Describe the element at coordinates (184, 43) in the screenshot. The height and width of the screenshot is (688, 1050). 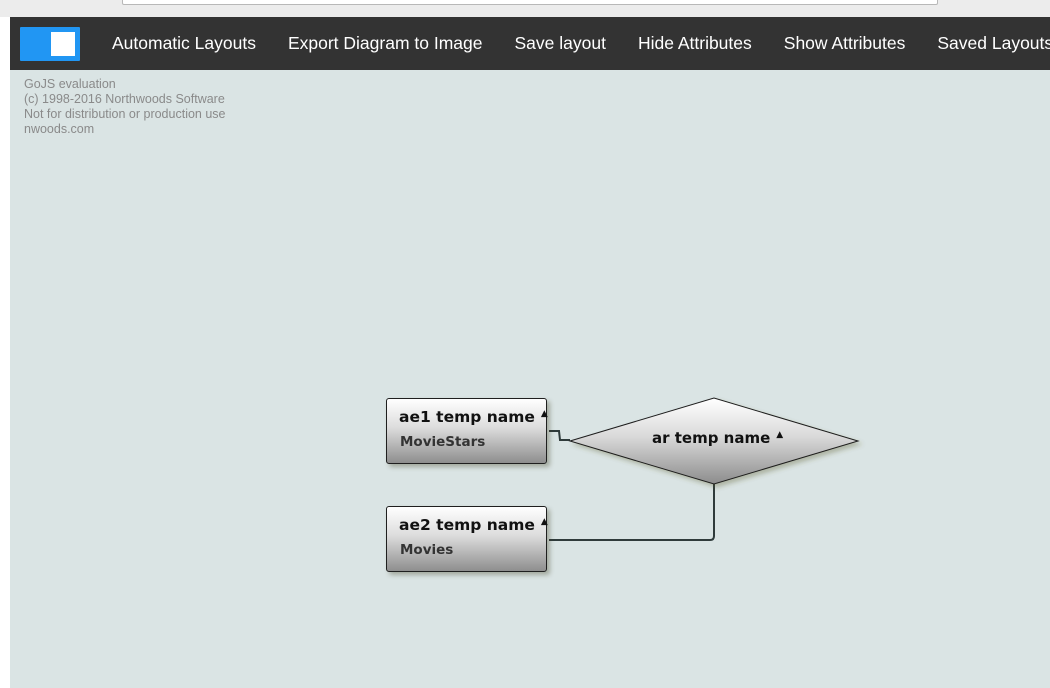
I see `menu-automatic-layouts: Automatic Layouts` at that location.